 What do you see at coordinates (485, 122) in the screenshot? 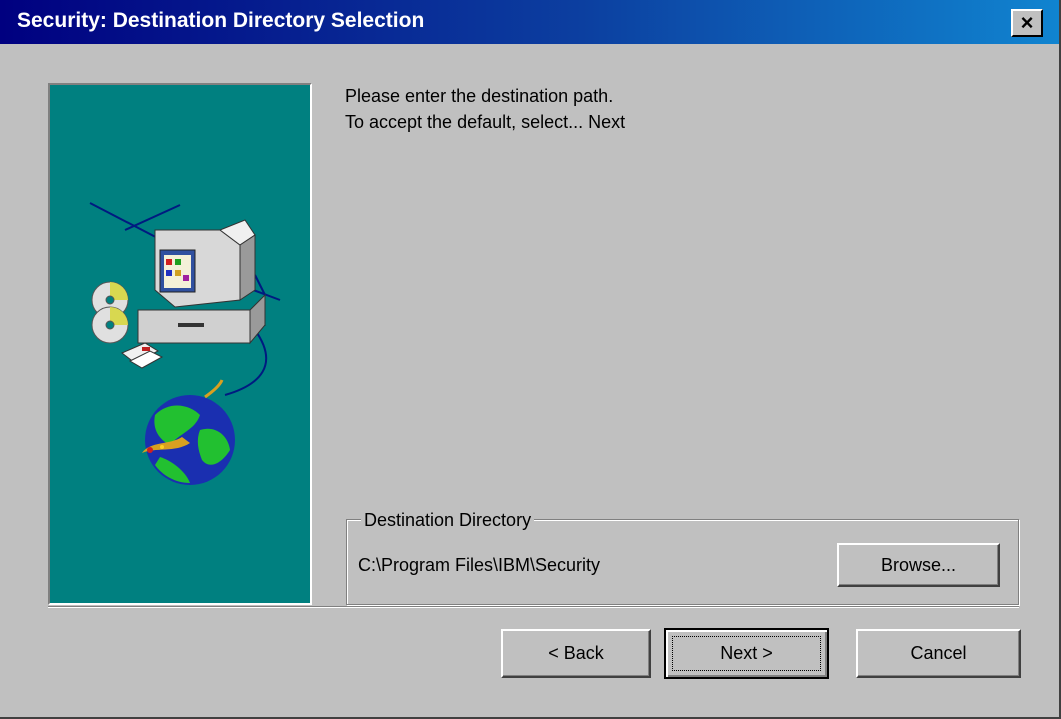
I see `instruction-line-2: To accept the default, select... Next` at bounding box center [485, 122].